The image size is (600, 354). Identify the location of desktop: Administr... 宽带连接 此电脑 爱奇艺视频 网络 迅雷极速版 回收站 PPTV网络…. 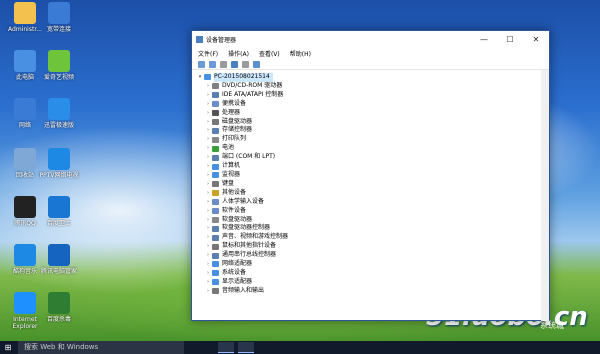
(45, 170).